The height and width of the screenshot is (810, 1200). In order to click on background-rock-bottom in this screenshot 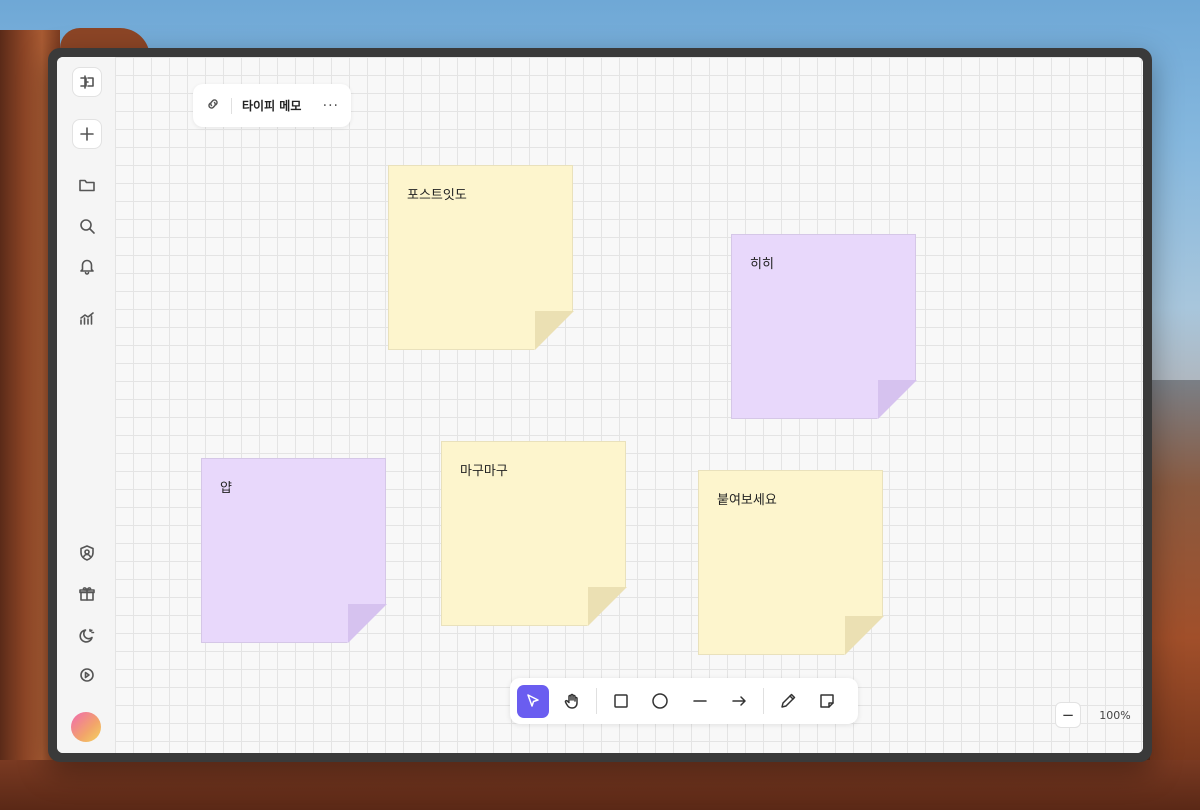, I will do `click(600, 785)`.